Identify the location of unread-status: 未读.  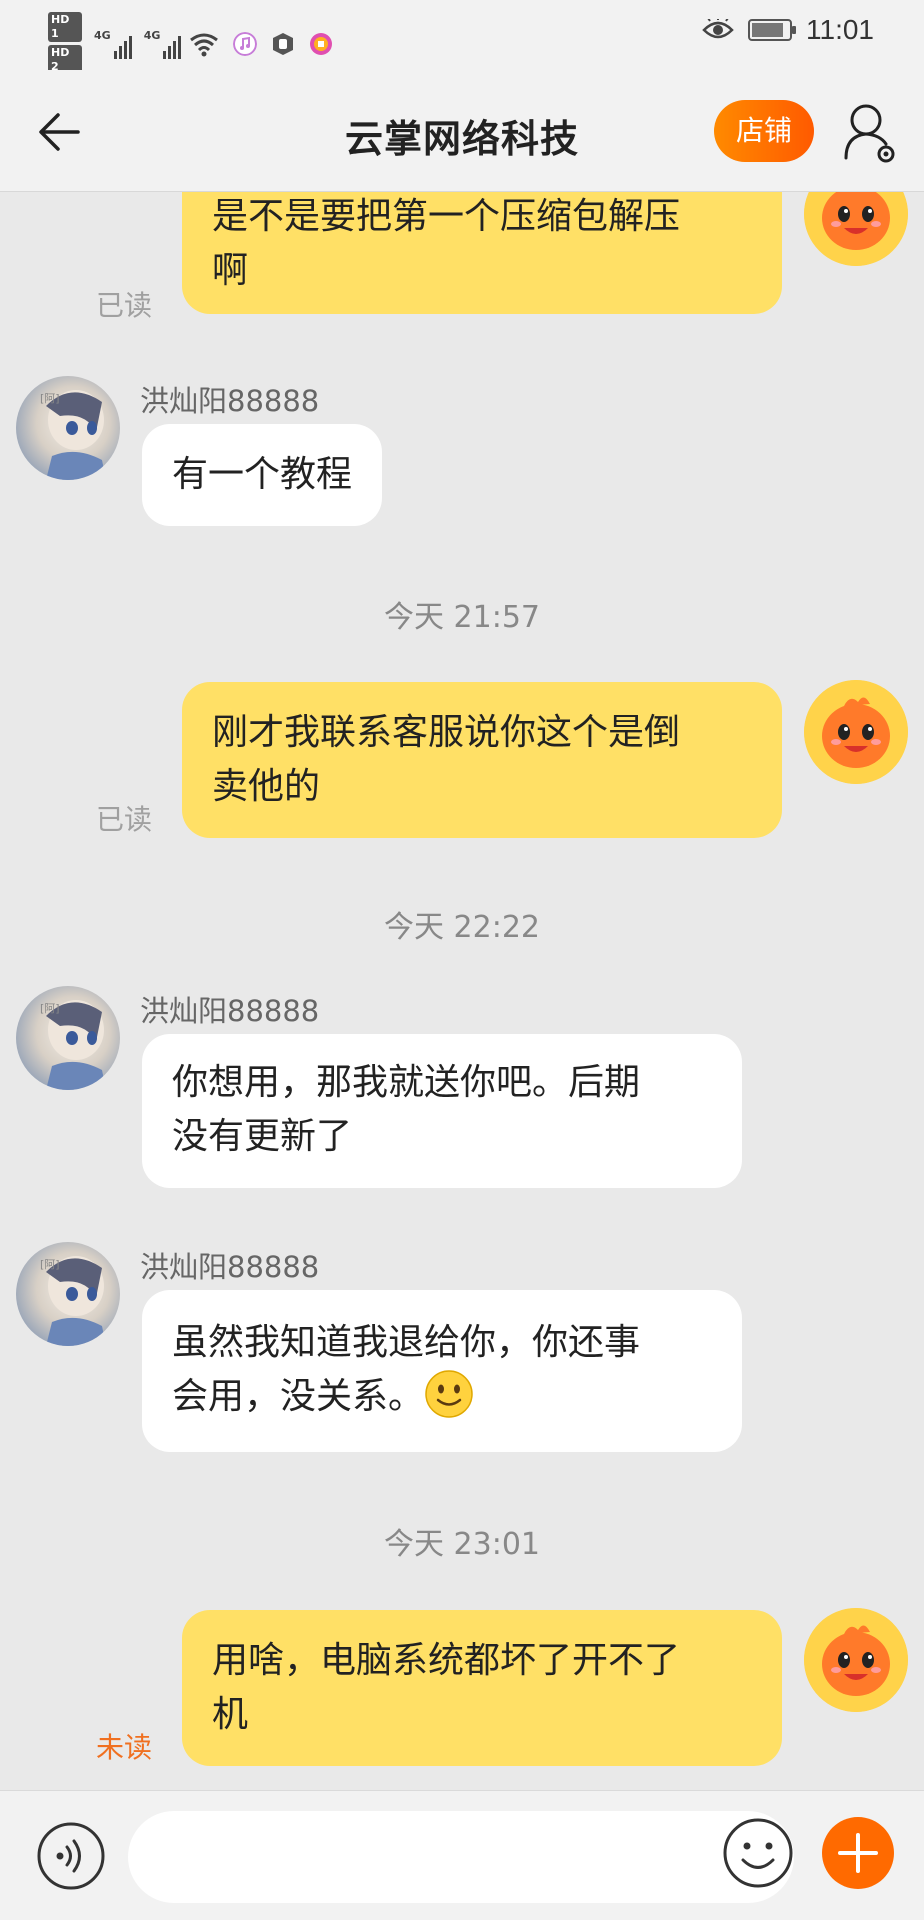
(124, 1747).